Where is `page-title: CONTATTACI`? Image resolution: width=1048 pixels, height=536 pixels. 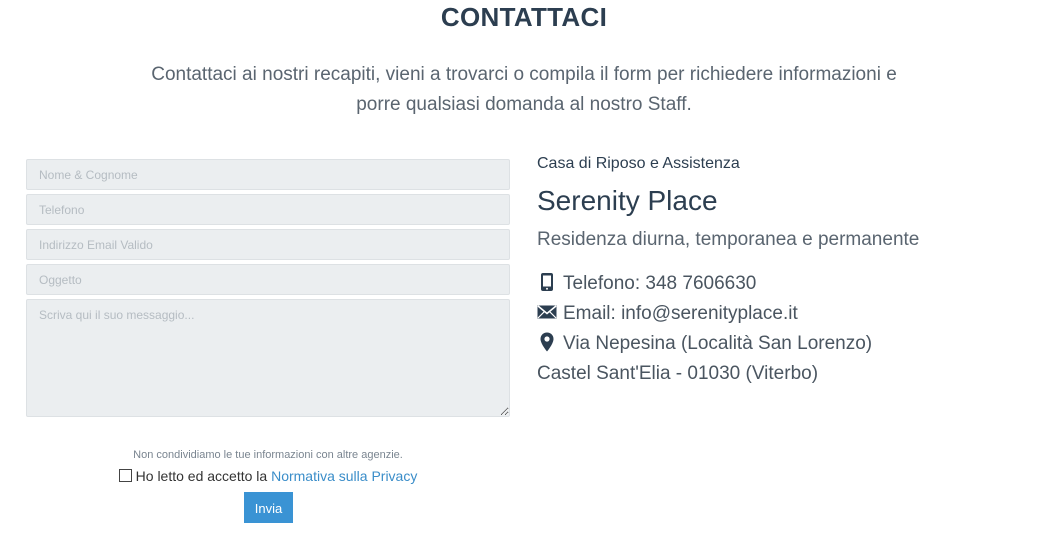
page-title: CONTATTACI is located at coordinates (524, 17).